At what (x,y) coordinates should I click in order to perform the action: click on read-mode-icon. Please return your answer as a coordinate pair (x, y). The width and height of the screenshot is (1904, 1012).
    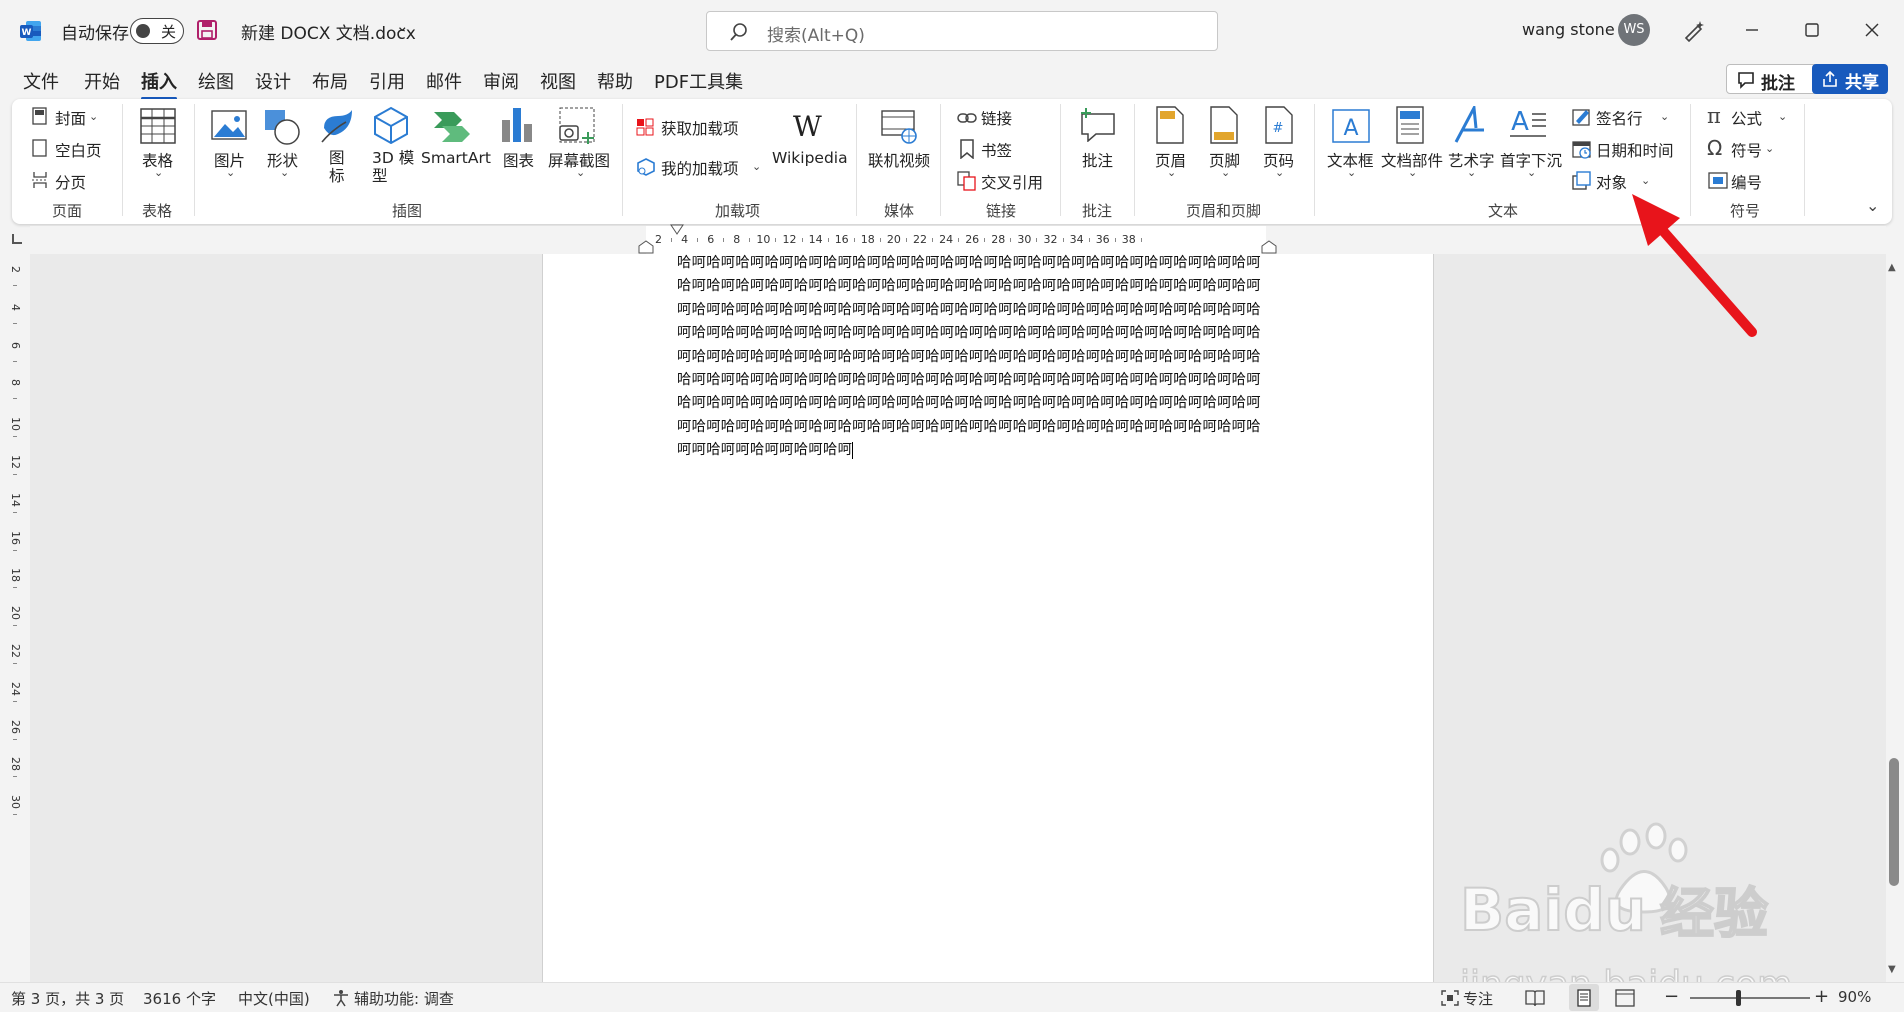
    Looking at the image, I should click on (1535, 998).